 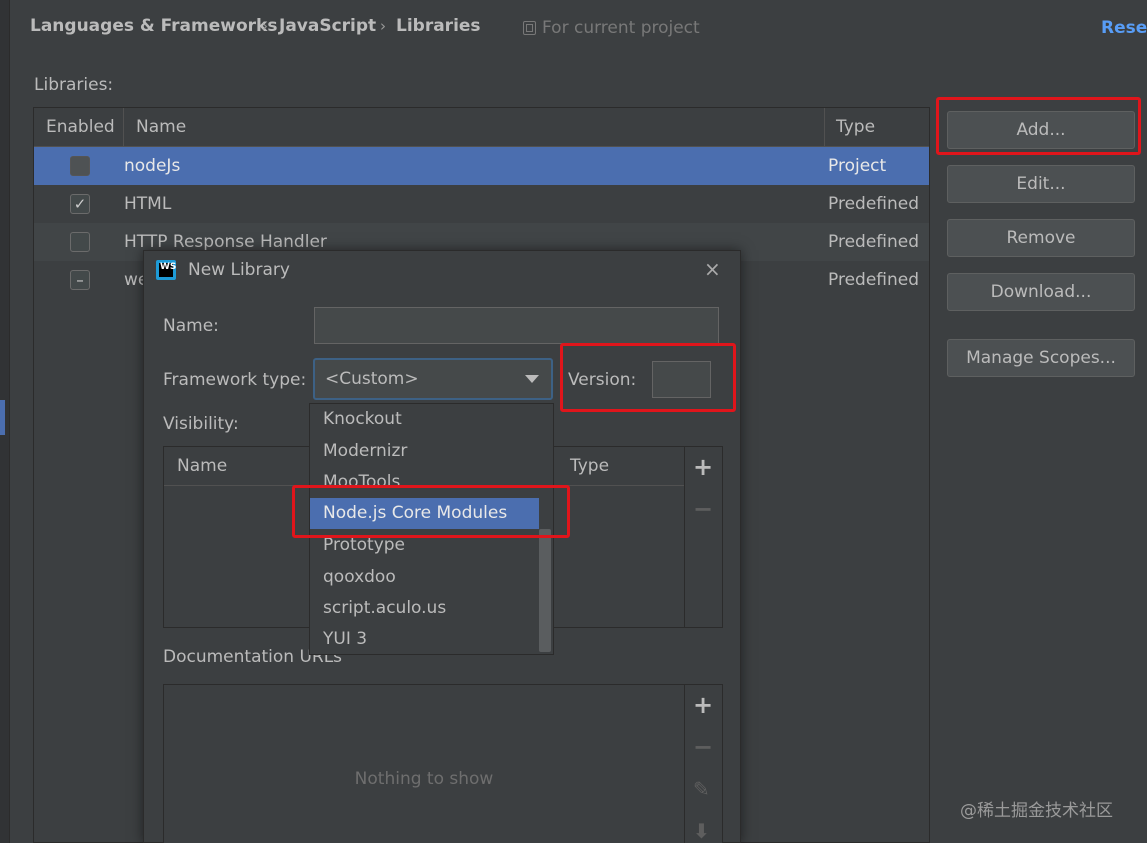 I want to click on framework-type-label: Framework type:, so click(x=235, y=380).